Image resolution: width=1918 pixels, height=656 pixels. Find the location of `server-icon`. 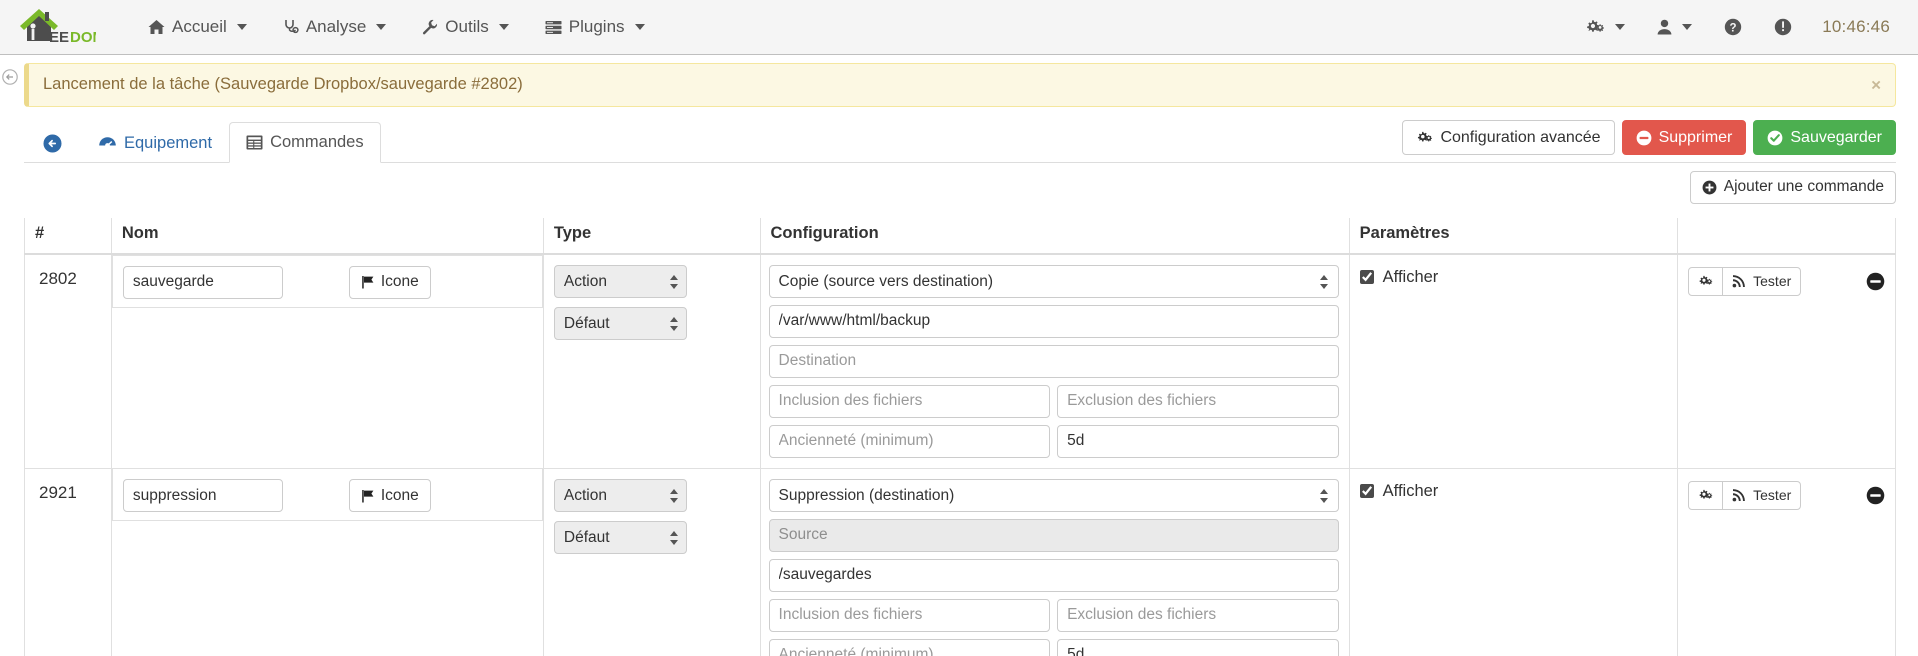

server-icon is located at coordinates (553, 27).